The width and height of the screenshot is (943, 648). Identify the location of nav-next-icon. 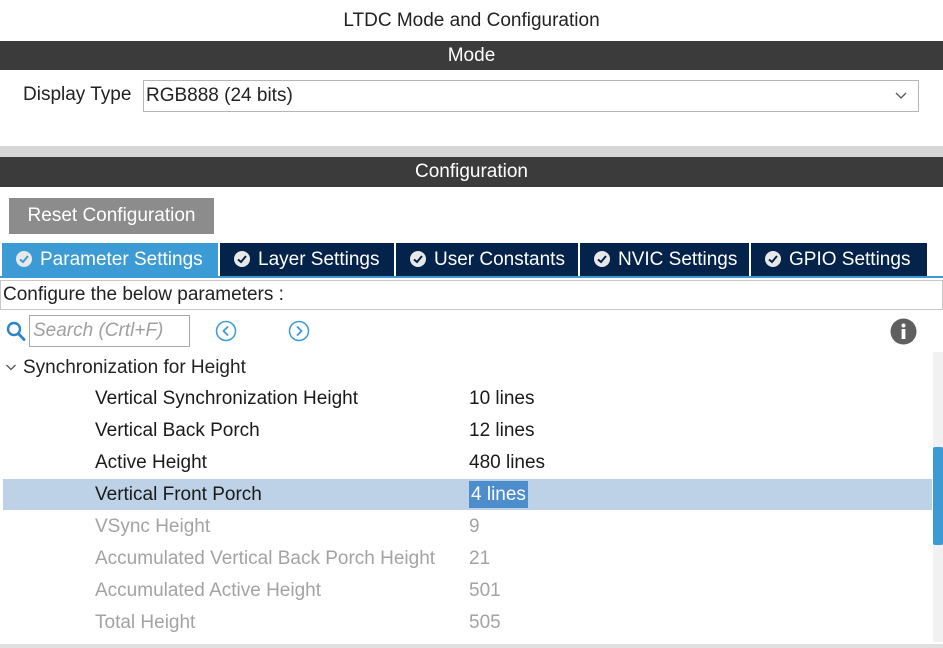
(299, 331).